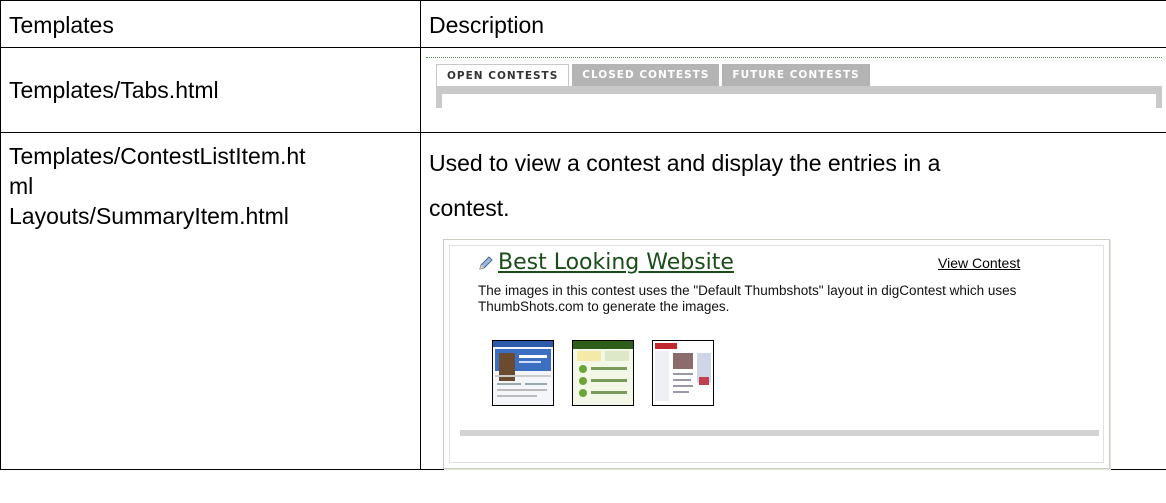 This screenshot has height=503, width=1166. Describe the element at coordinates (149, 216) in the screenshot. I see `template-name-summaryitem: Layouts/SummaryItem.html` at that location.